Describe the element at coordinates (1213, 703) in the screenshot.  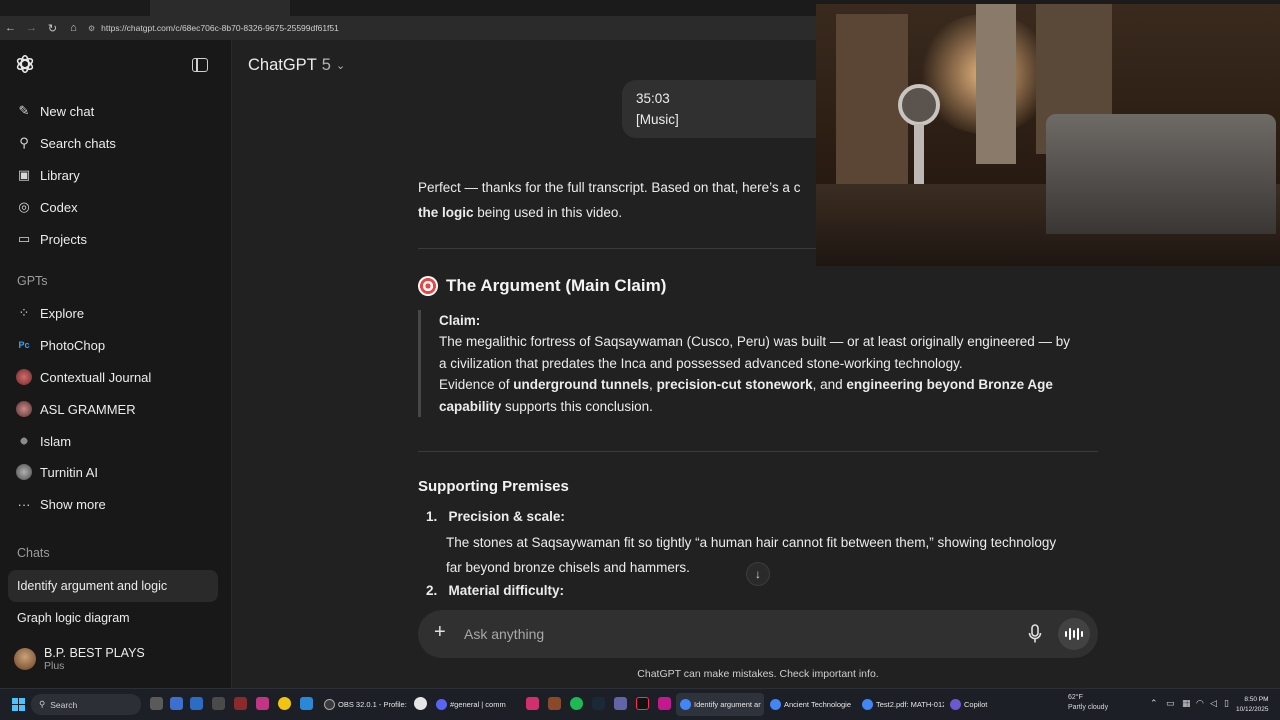
I see `volume-icon: ◁` at that location.